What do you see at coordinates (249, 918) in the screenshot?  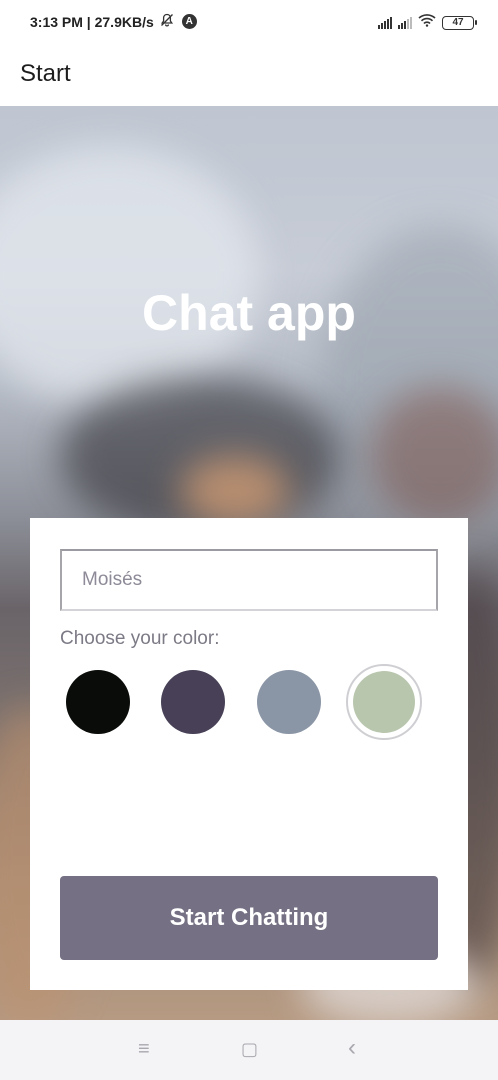 I see `start-chatting-button: Start Chatting` at bounding box center [249, 918].